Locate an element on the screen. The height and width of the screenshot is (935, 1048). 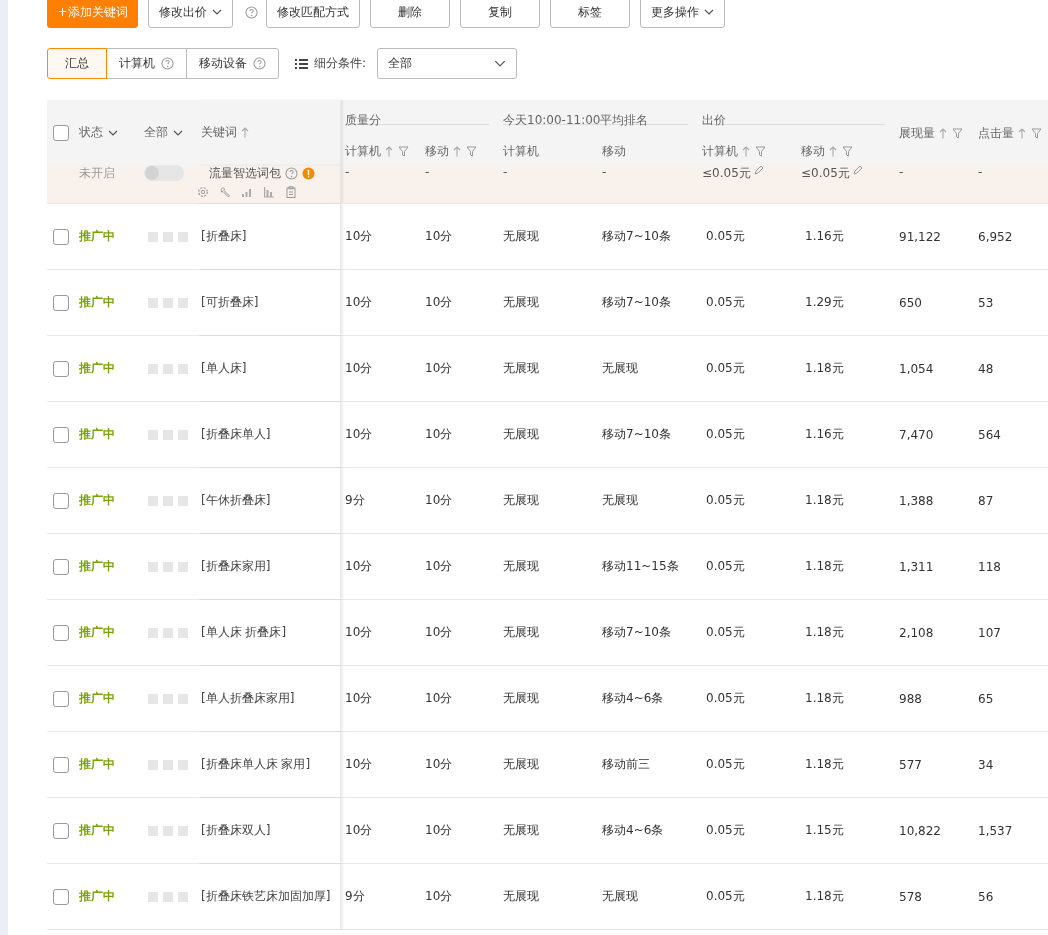
toggle-switch is located at coordinates (164, 173).